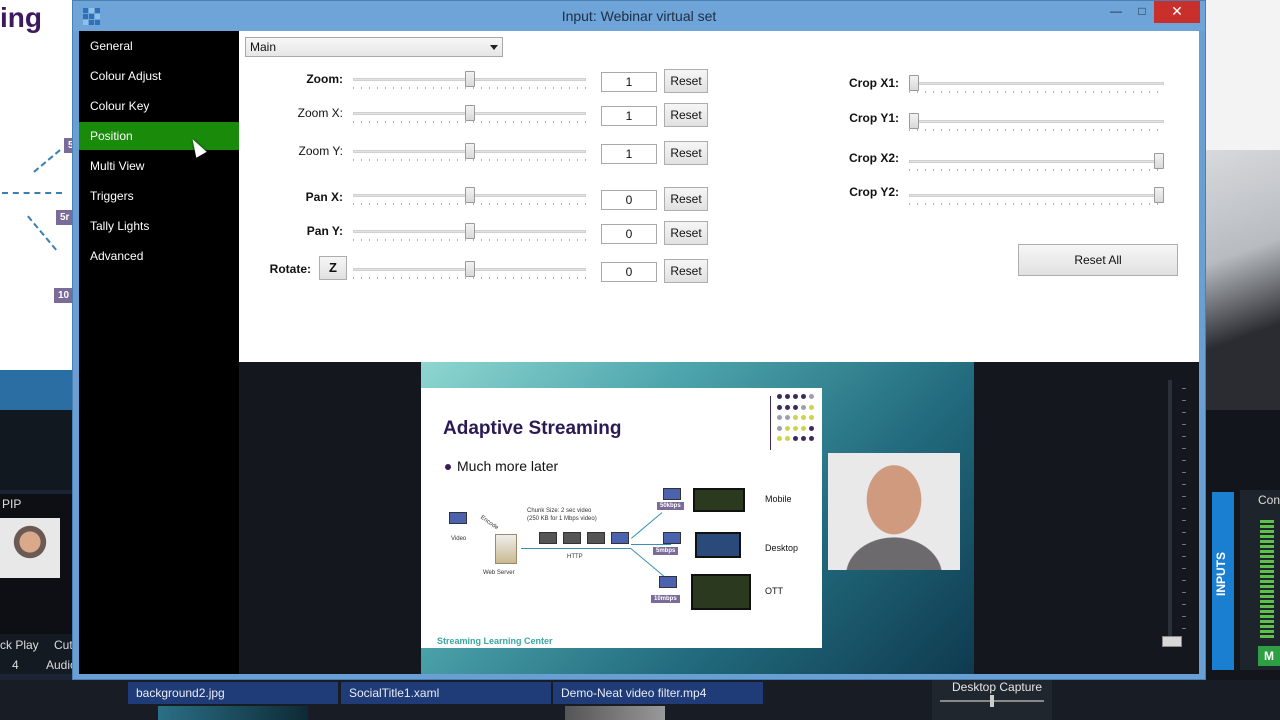  I want to click on layer-select: Main, so click(374, 47).